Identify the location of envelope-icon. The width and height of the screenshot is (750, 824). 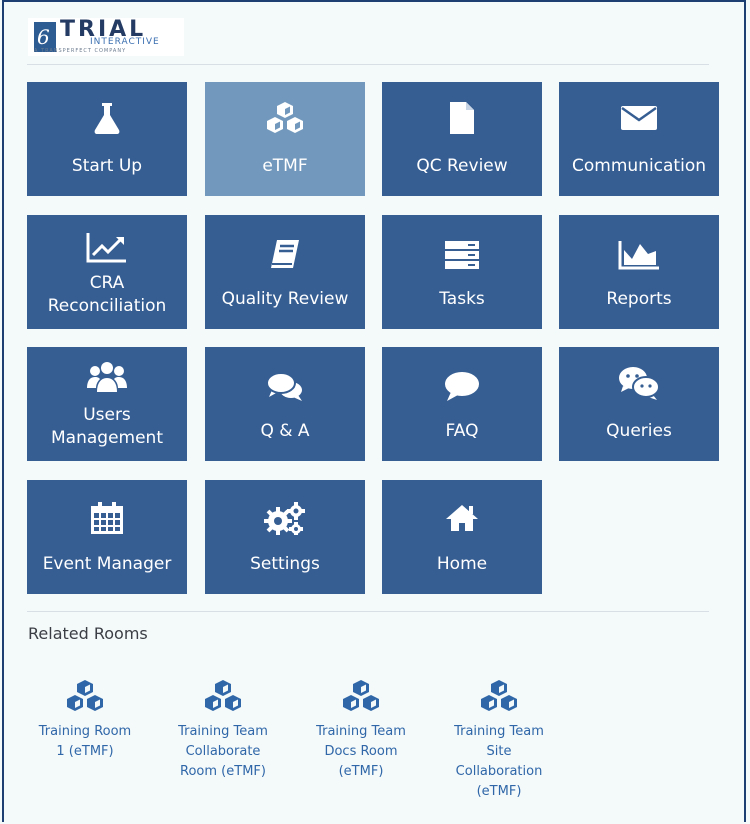
(639, 118).